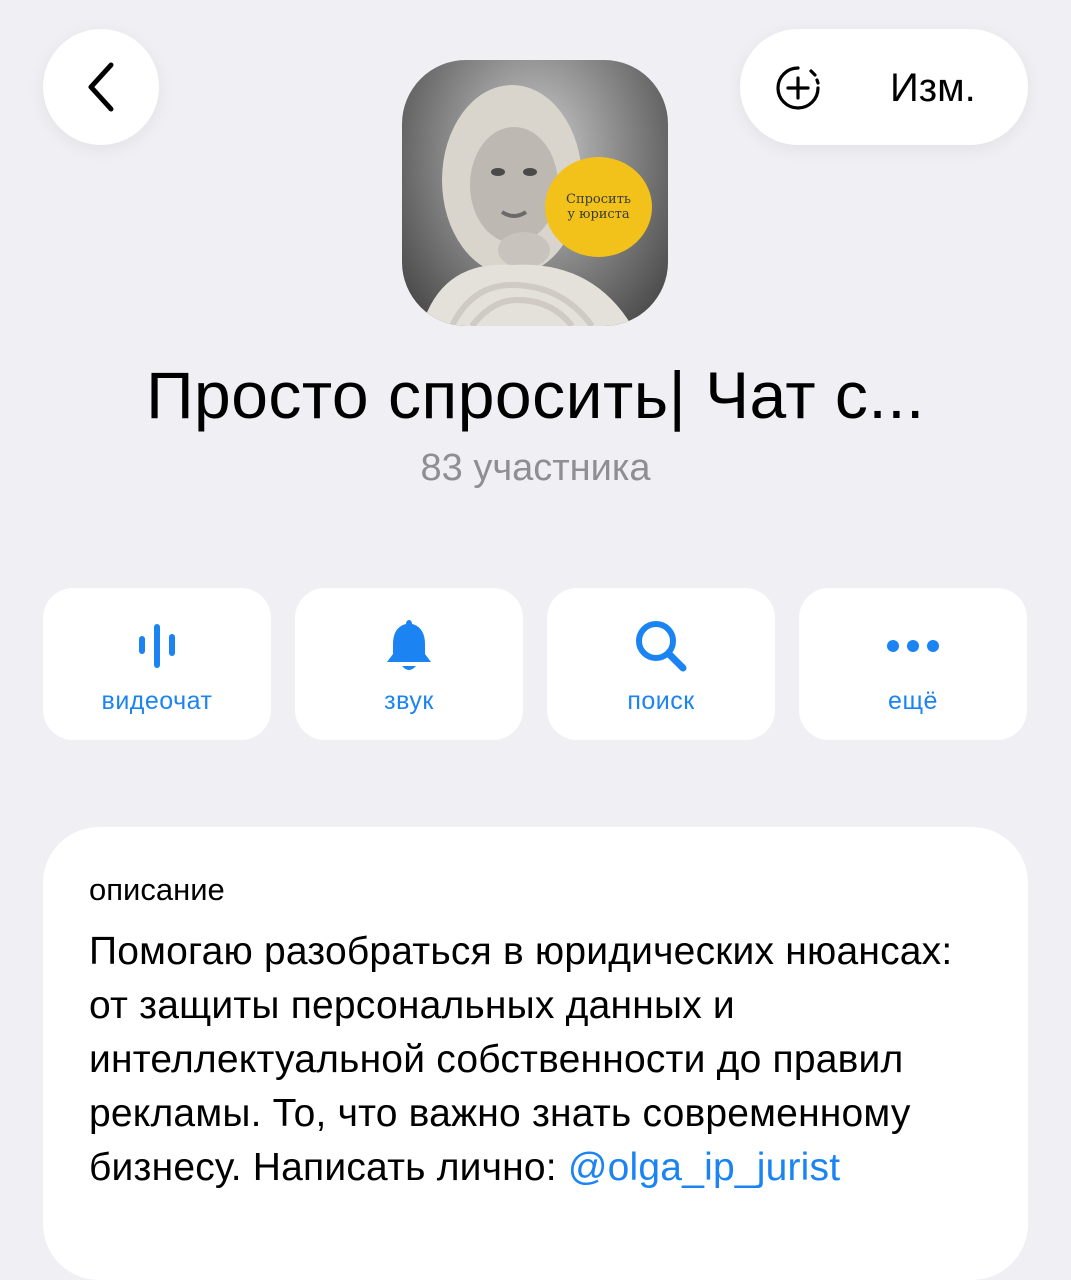  Describe the element at coordinates (933, 88) in the screenshot. I see `edit-label: Изм.` at that location.